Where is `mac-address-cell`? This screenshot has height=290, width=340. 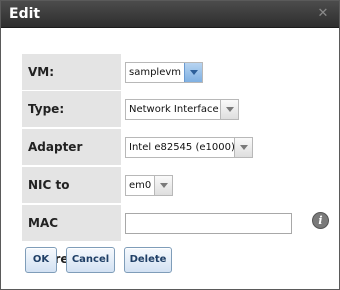 mac-address-cell is located at coordinates (230, 223).